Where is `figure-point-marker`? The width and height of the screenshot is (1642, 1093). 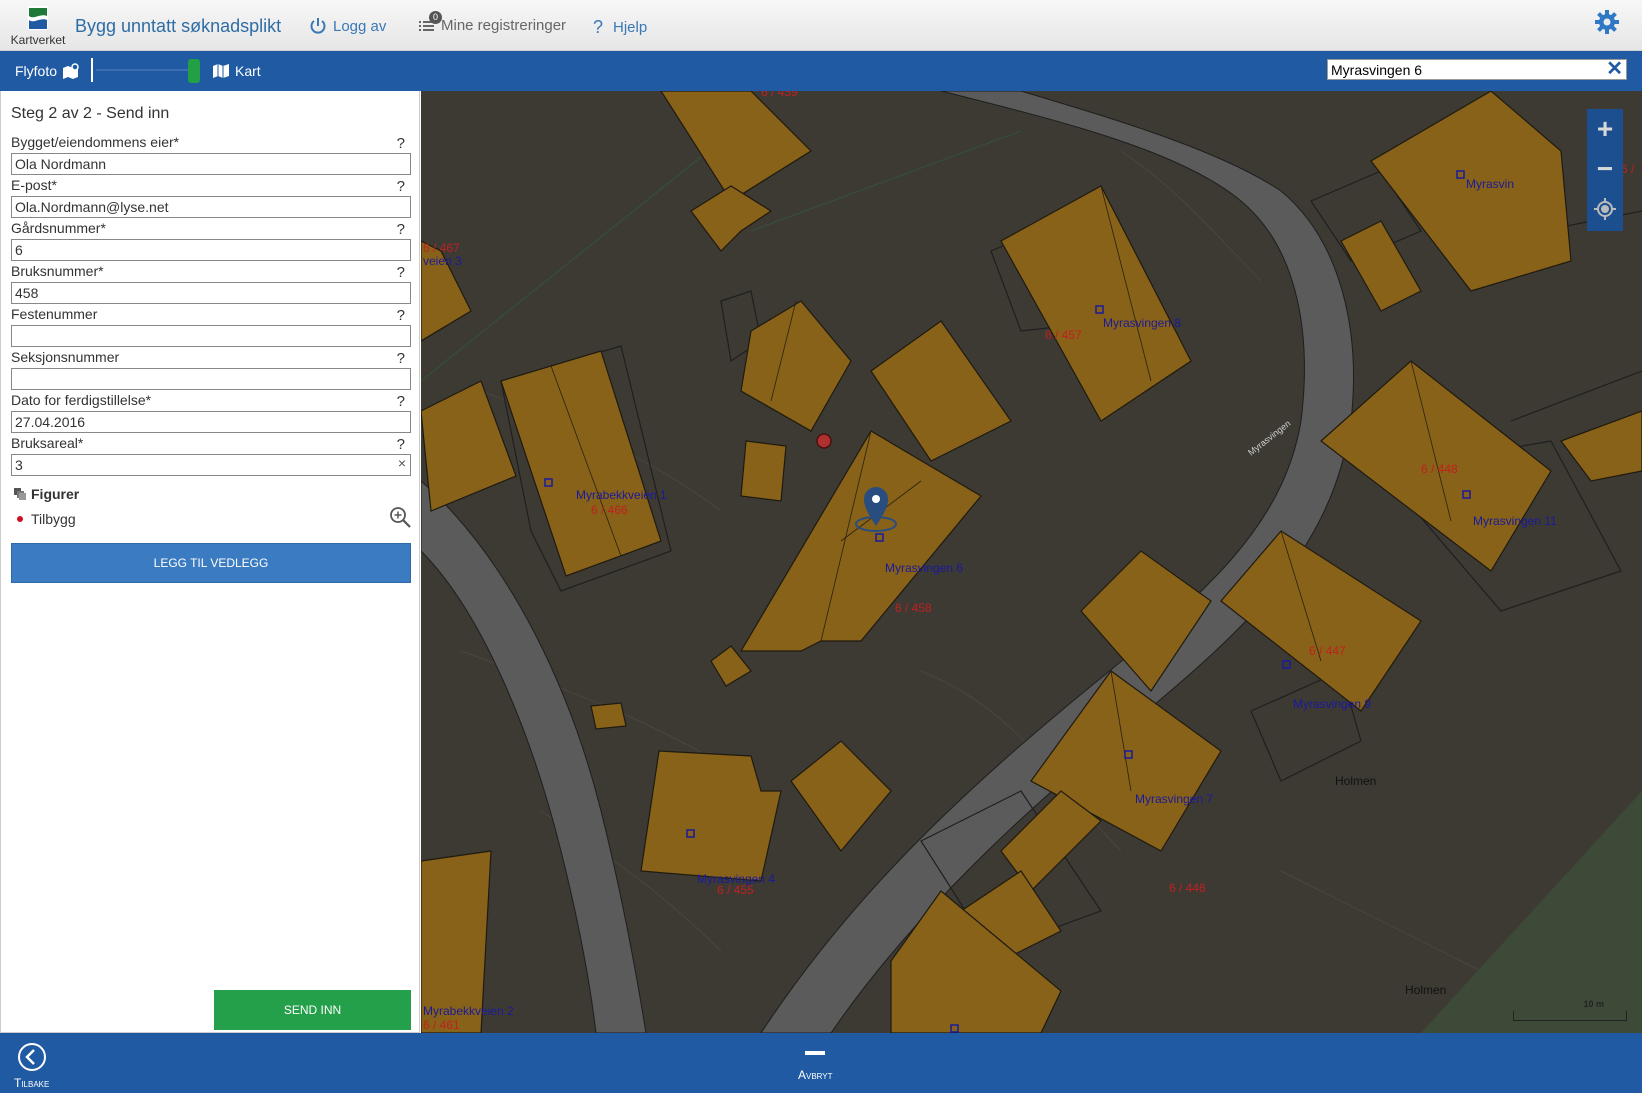 figure-point-marker is located at coordinates (824, 441).